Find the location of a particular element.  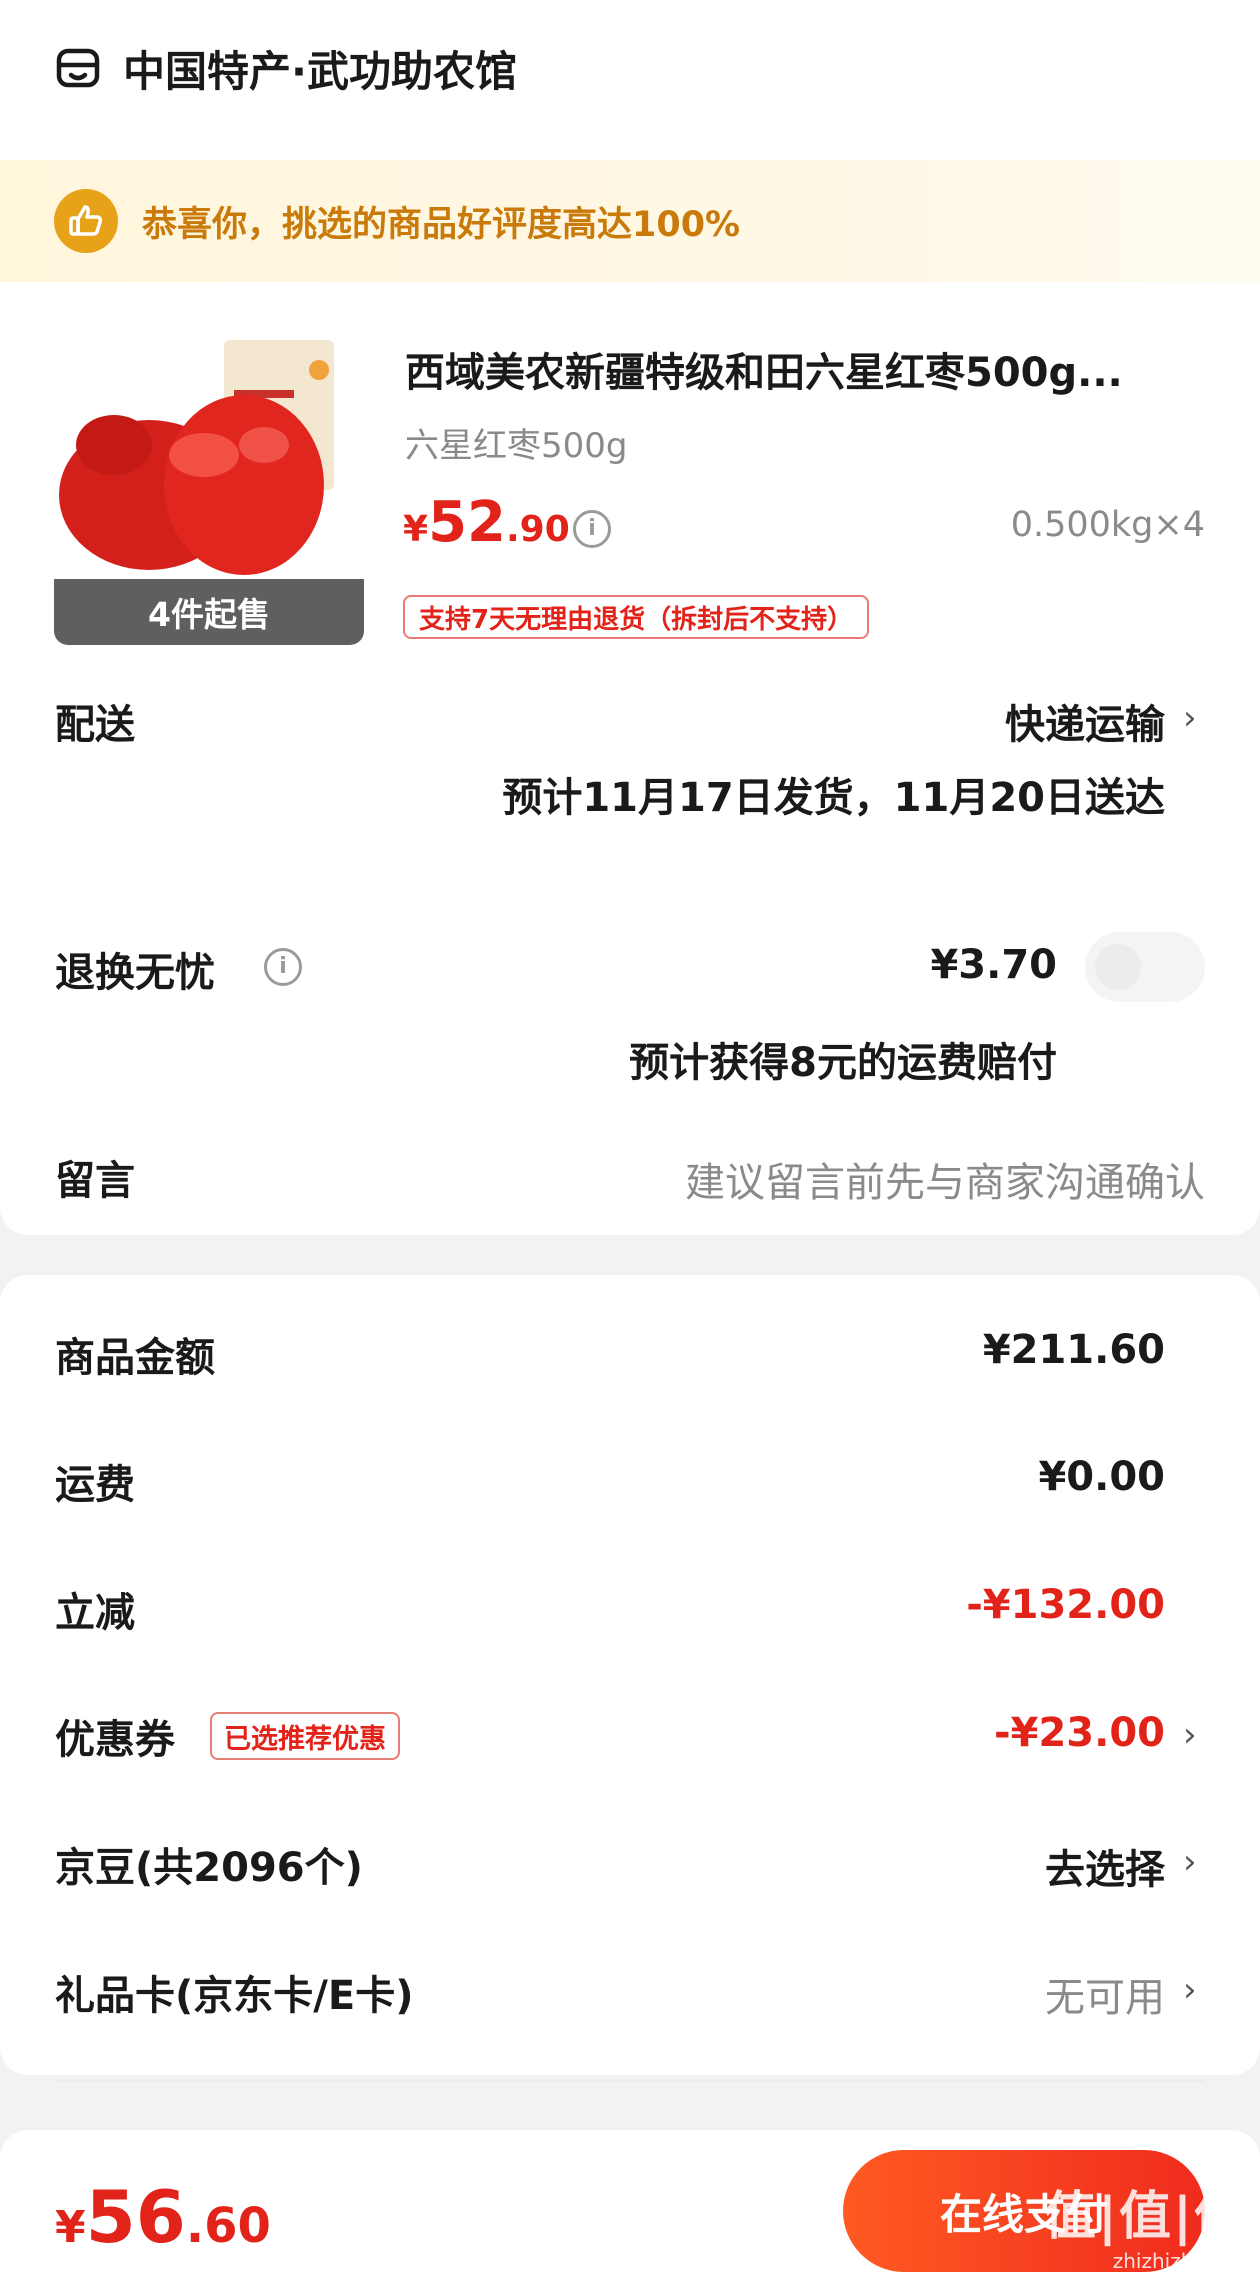

jingdou-label: 京豆(共2096个) is located at coordinates (209, 1868).